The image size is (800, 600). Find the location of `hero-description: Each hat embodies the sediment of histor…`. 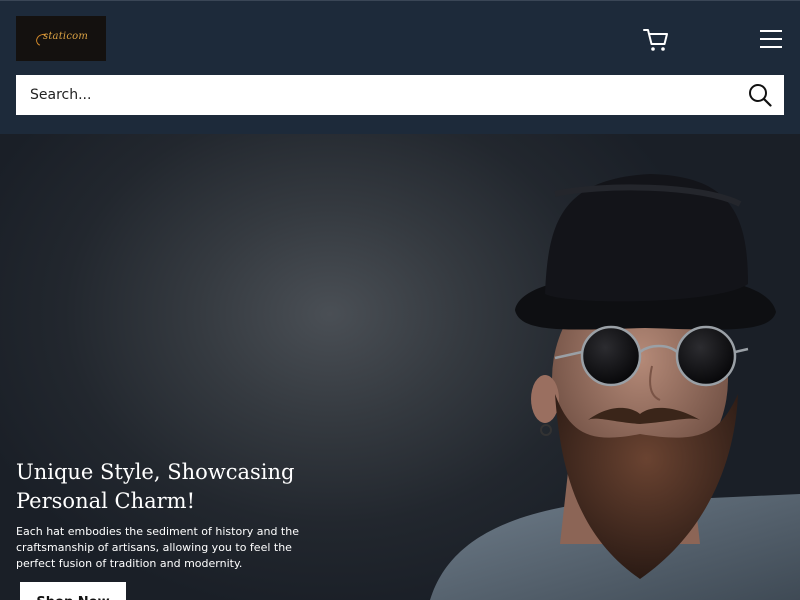

hero-description: Each hat embodies the sediment of histor… is located at coordinates (157, 547).